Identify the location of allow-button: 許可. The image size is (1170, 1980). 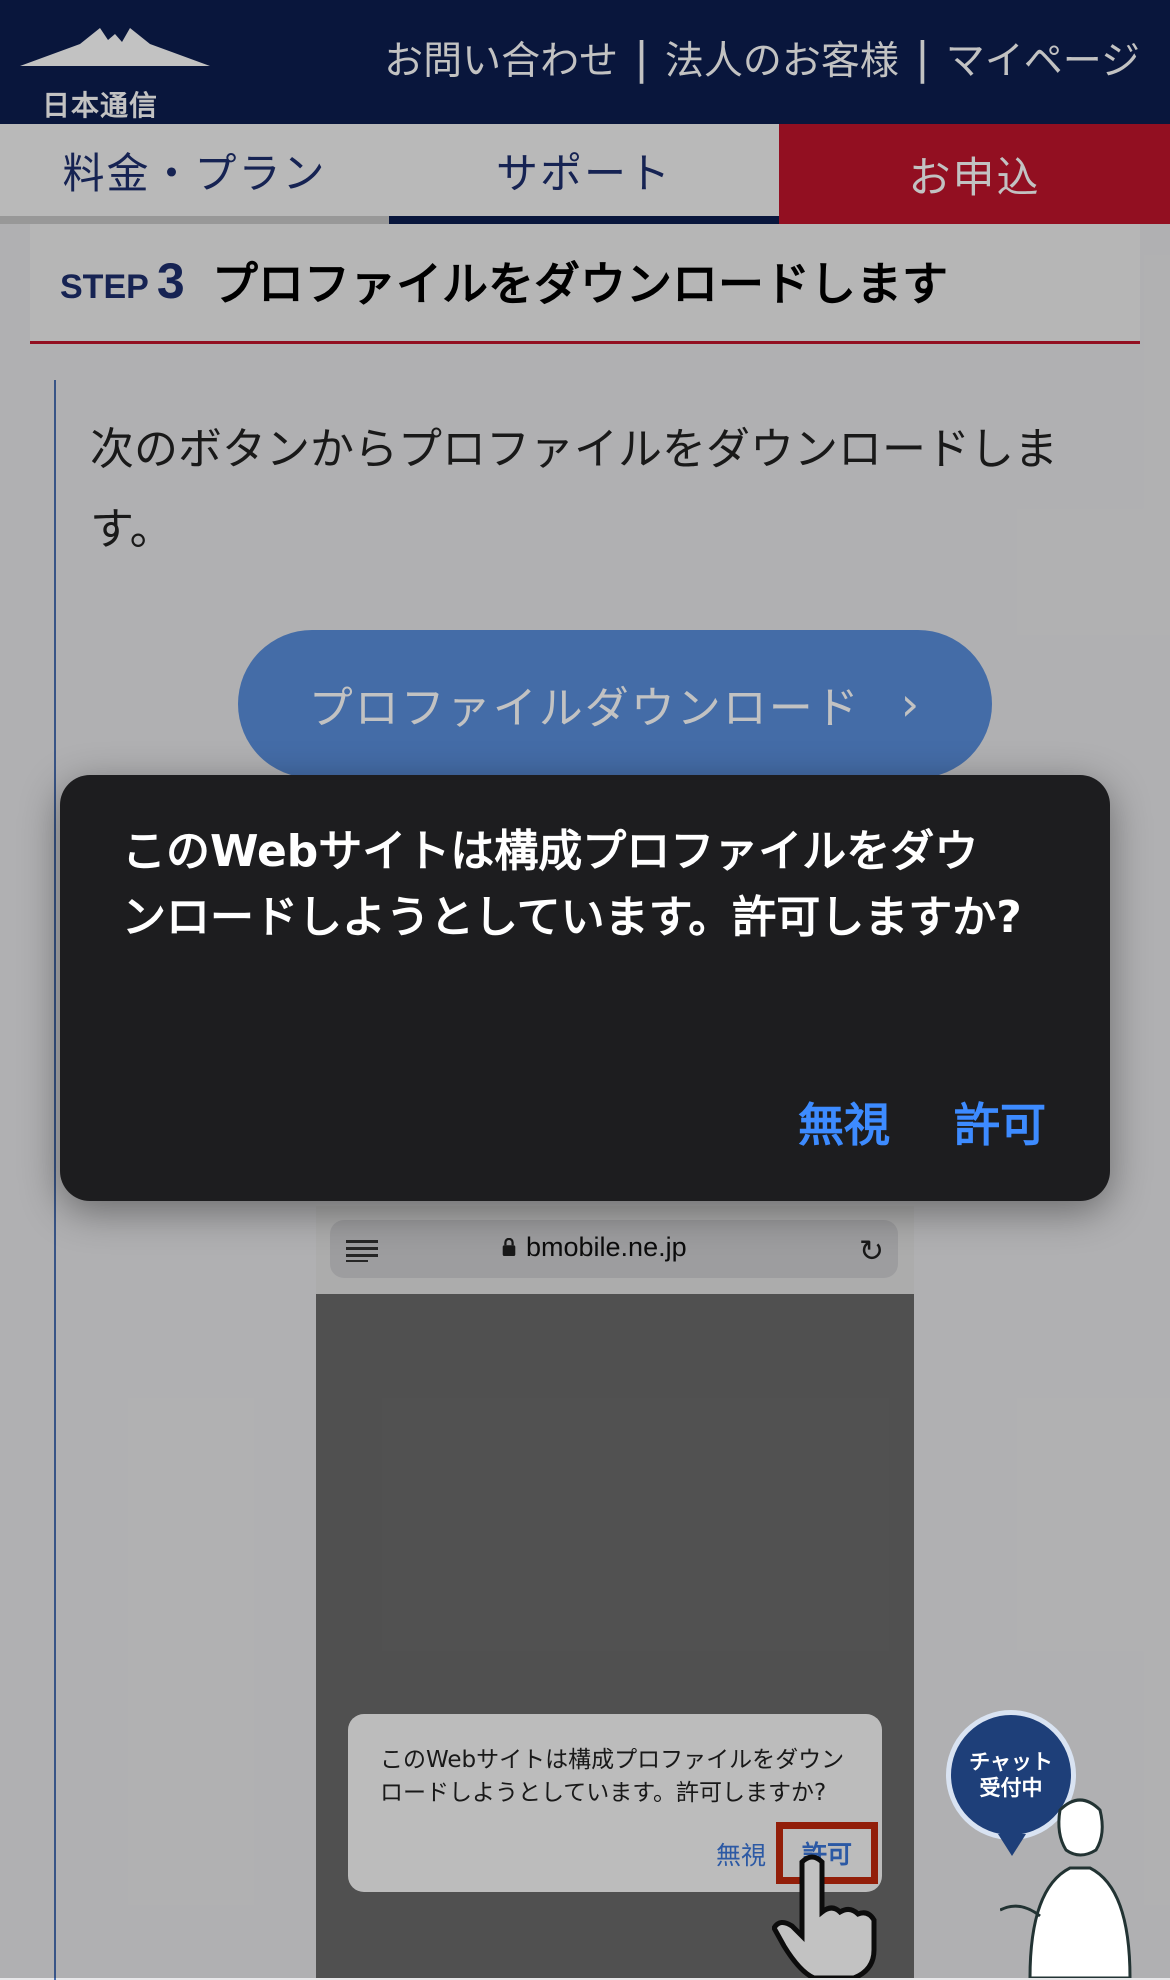
(1000, 1122).